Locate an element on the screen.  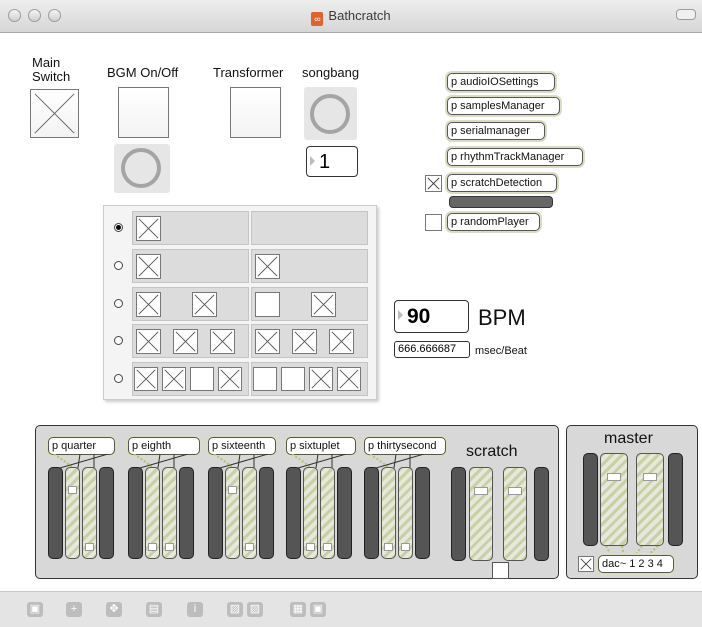
channel-subpatch-object: p thirtysecond is located at coordinates (405, 446).